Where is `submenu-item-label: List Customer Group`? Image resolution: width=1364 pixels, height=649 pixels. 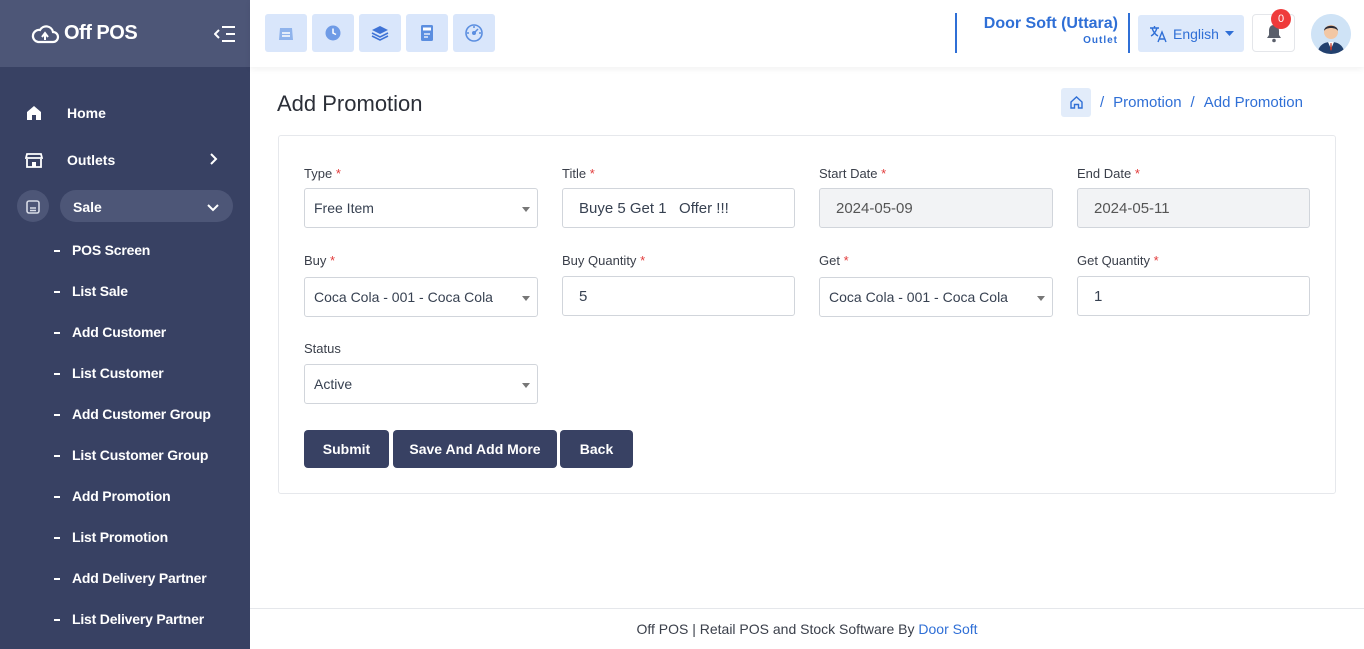 submenu-item-label: List Customer Group is located at coordinates (140, 455).